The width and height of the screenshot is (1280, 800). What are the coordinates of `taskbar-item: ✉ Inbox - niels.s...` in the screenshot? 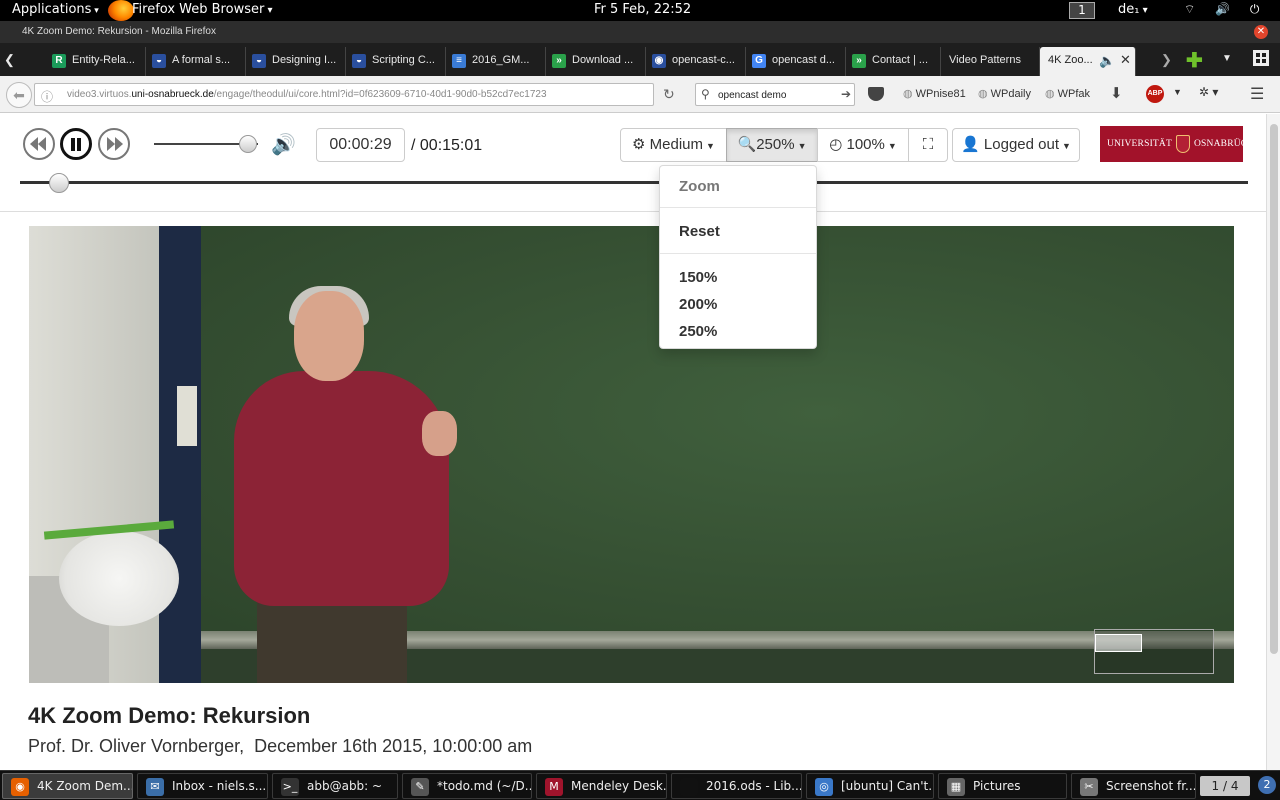 It's located at (202, 786).